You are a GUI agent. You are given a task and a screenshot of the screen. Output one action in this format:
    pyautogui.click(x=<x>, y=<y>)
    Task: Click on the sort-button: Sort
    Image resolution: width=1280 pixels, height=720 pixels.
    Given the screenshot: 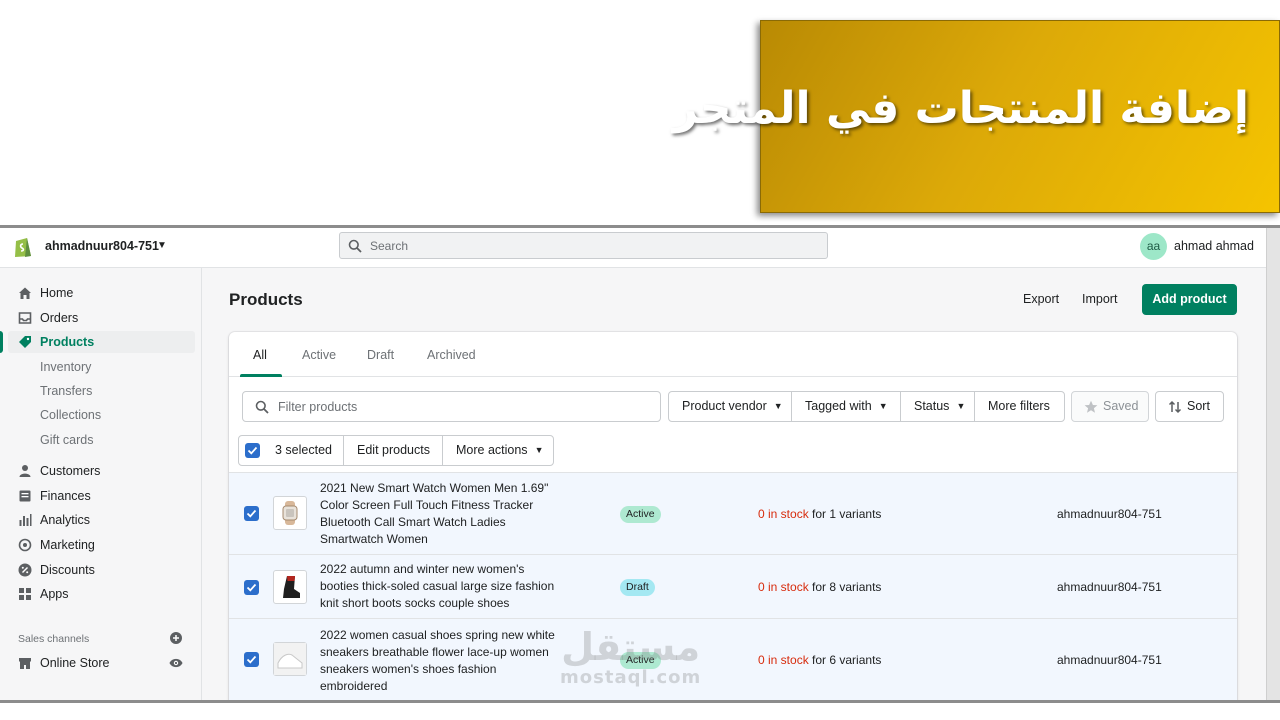 What is the action you would take?
    pyautogui.click(x=1189, y=406)
    